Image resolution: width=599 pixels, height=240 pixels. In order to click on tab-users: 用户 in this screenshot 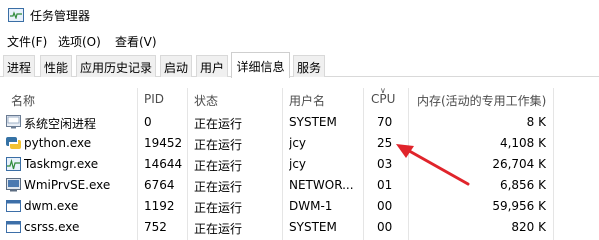, I will do `click(212, 66)`.